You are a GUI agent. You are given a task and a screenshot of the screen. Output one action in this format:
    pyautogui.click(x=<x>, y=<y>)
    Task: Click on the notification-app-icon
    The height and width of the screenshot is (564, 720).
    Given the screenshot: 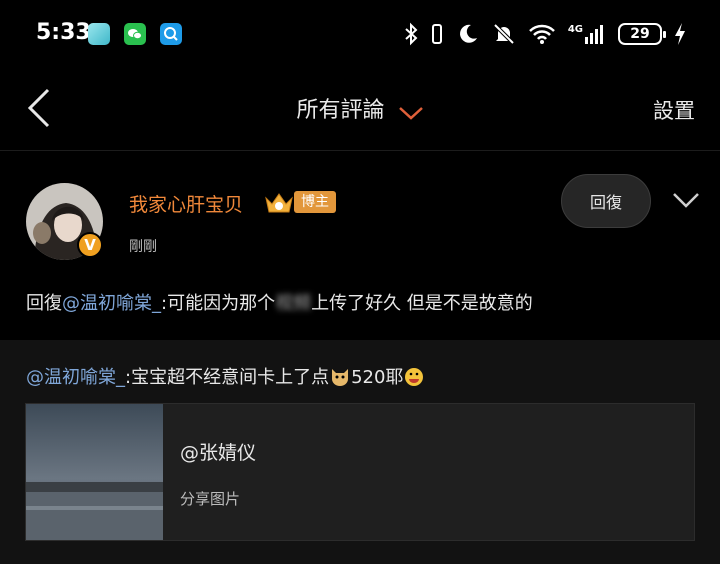 What is the action you would take?
    pyautogui.click(x=99, y=34)
    